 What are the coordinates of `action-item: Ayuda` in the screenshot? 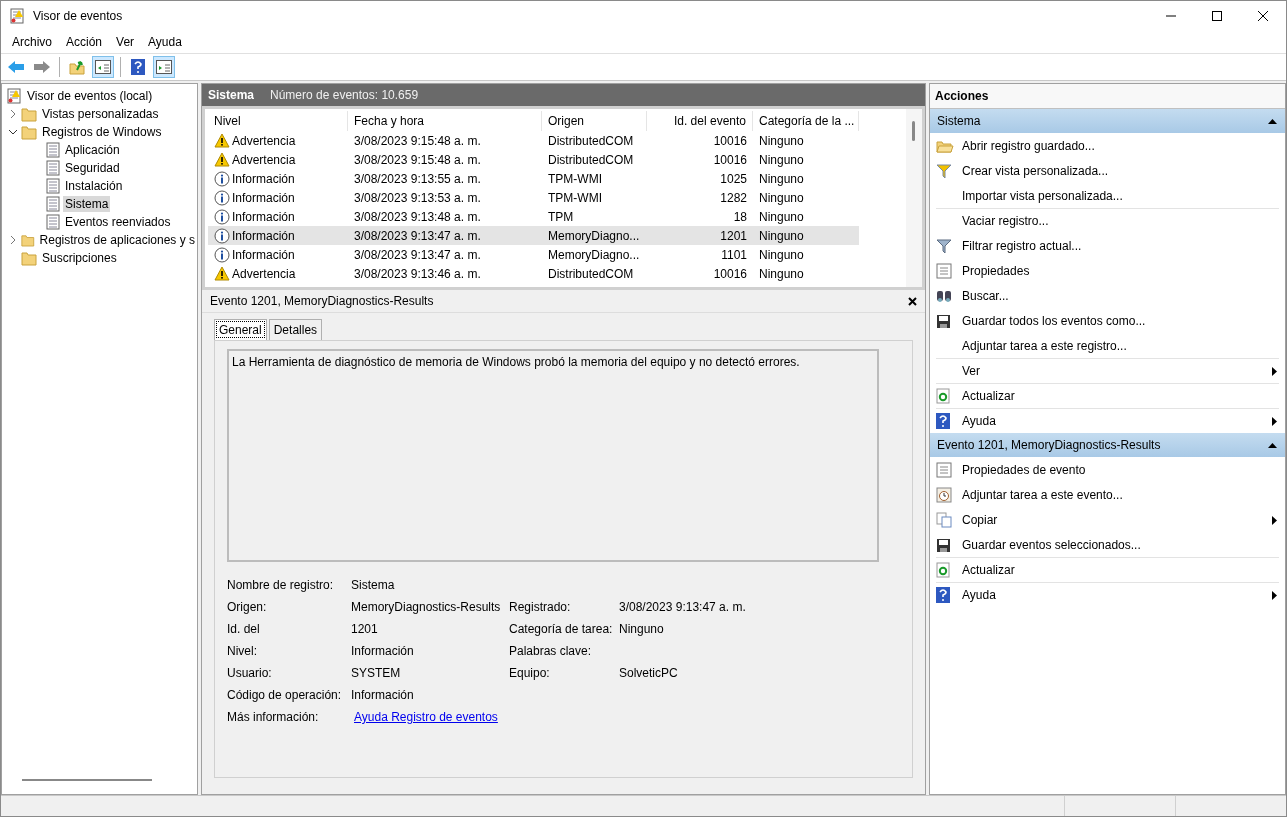 It's located at (1107, 594).